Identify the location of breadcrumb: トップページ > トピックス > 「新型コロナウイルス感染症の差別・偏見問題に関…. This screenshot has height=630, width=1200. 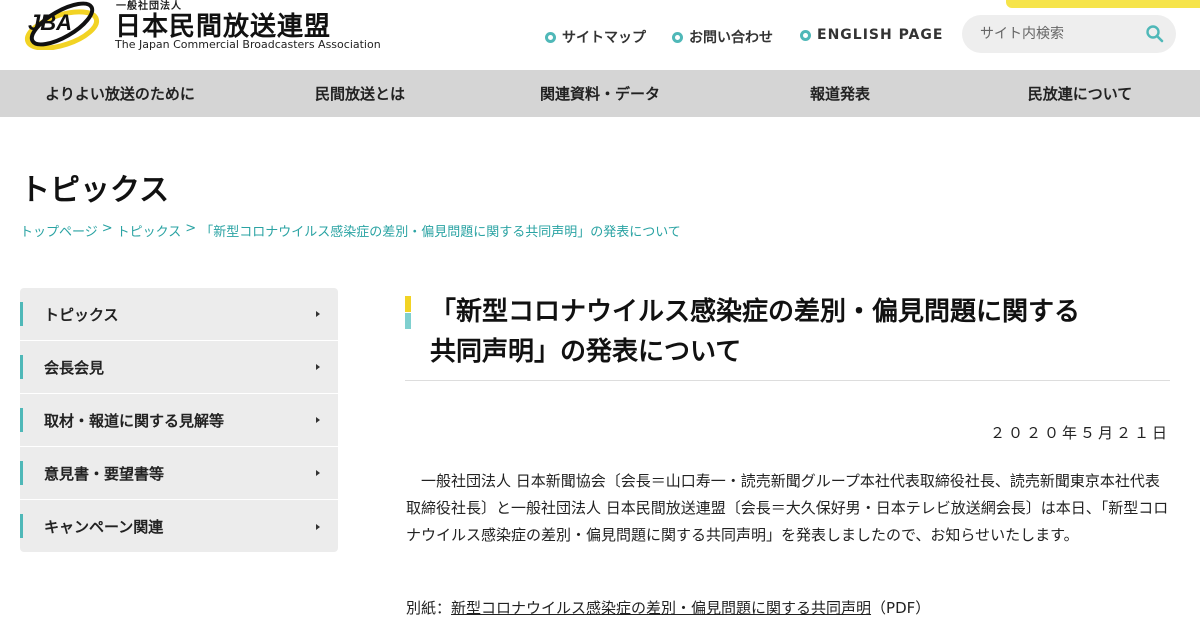
(350, 230).